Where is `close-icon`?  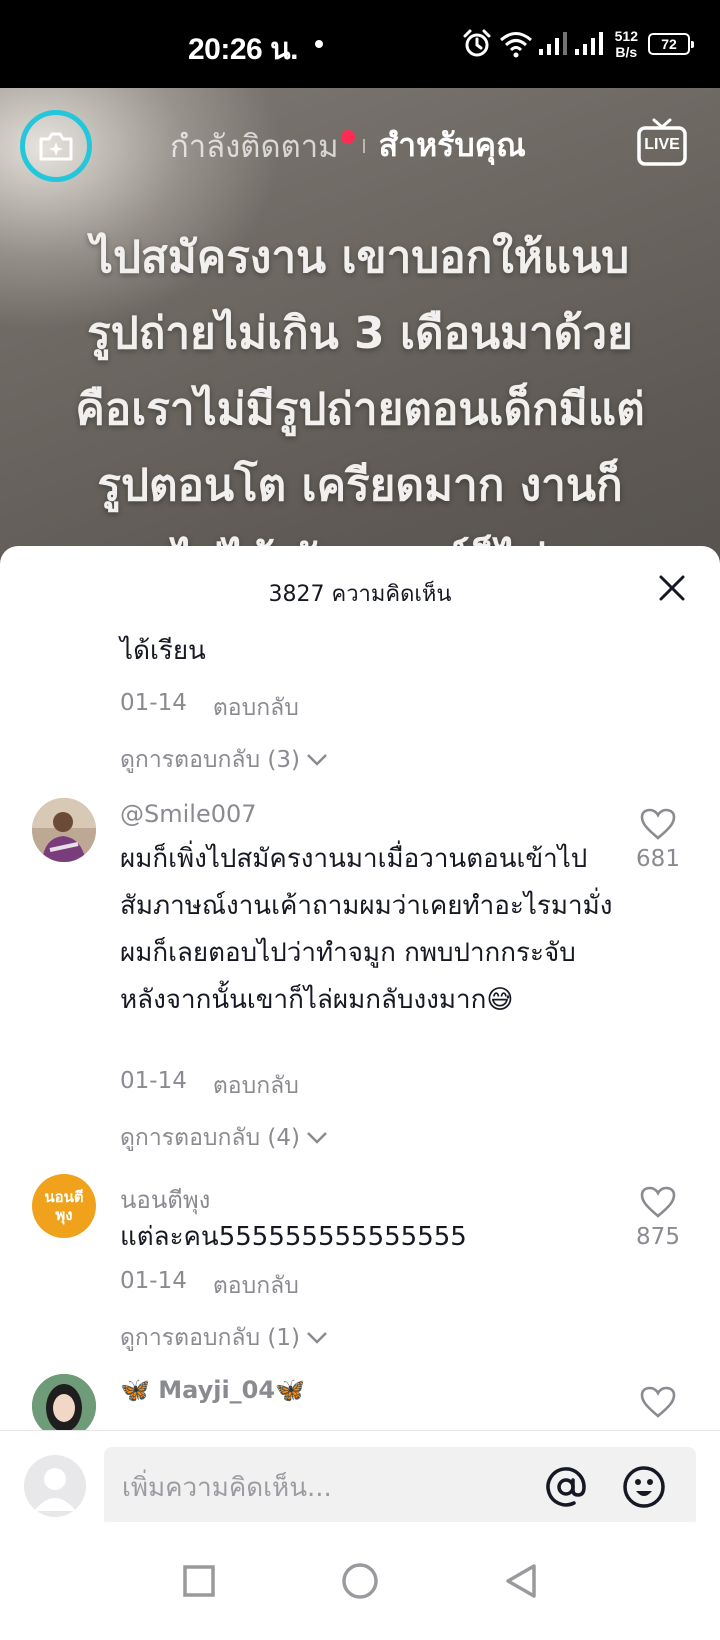
close-icon is located at coordinates (672, 588).